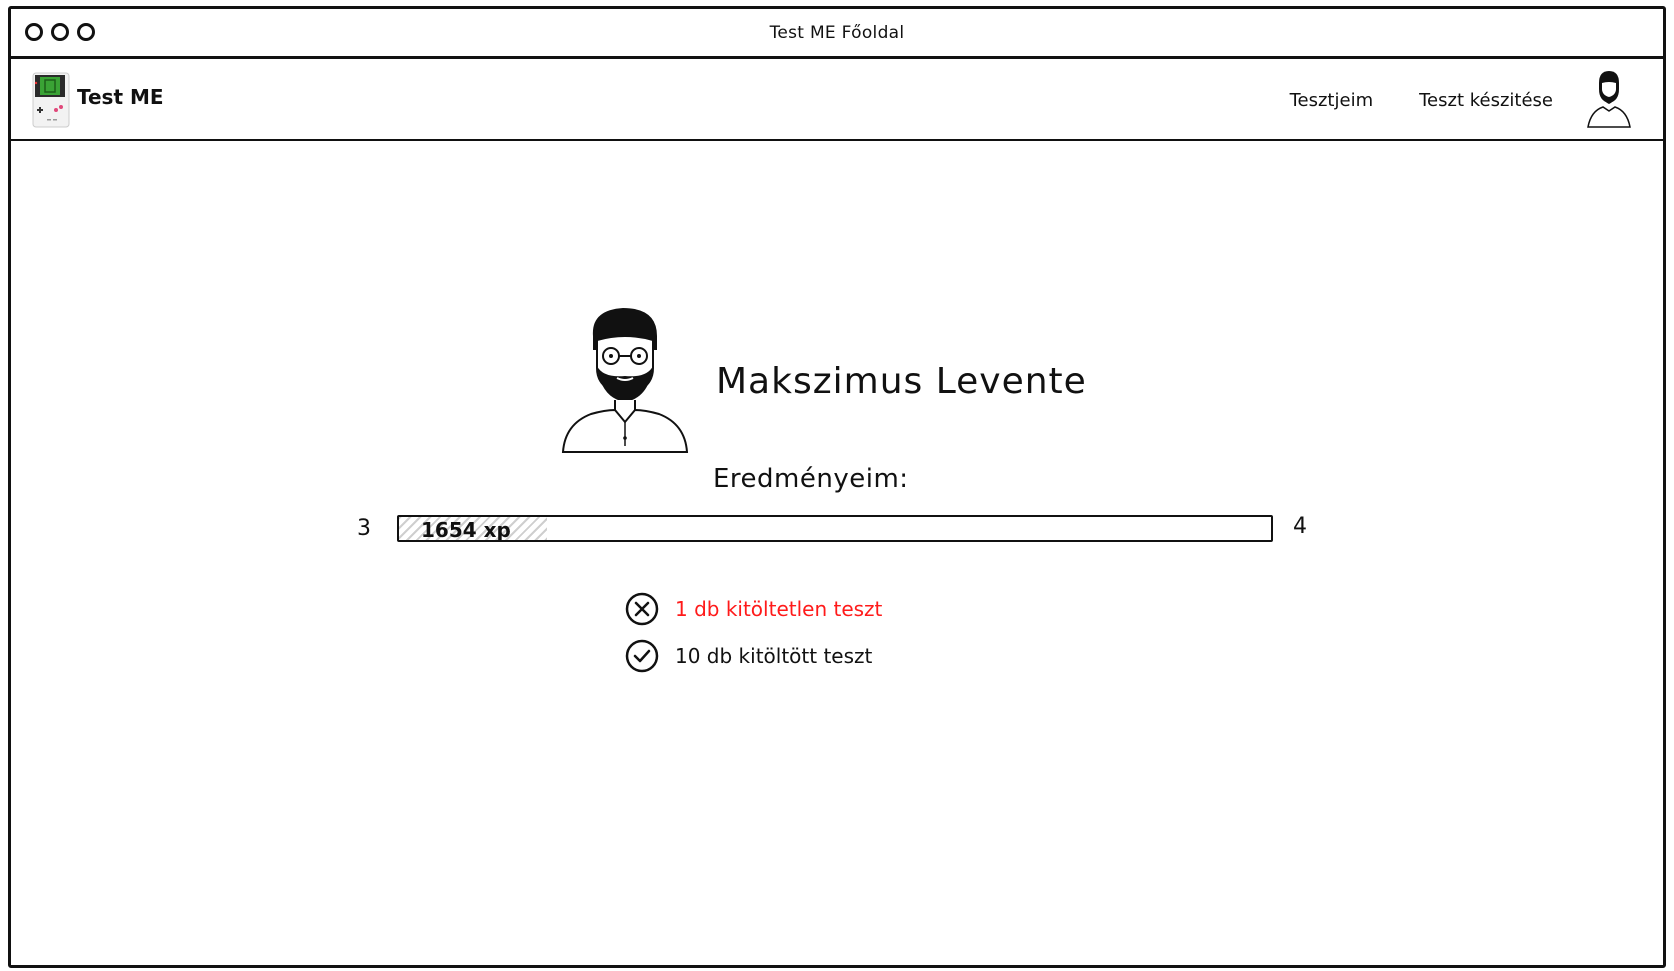  I want to click on unfilled-tests-stat: 1 db kitöltetlen teszt, so click(753, 609).